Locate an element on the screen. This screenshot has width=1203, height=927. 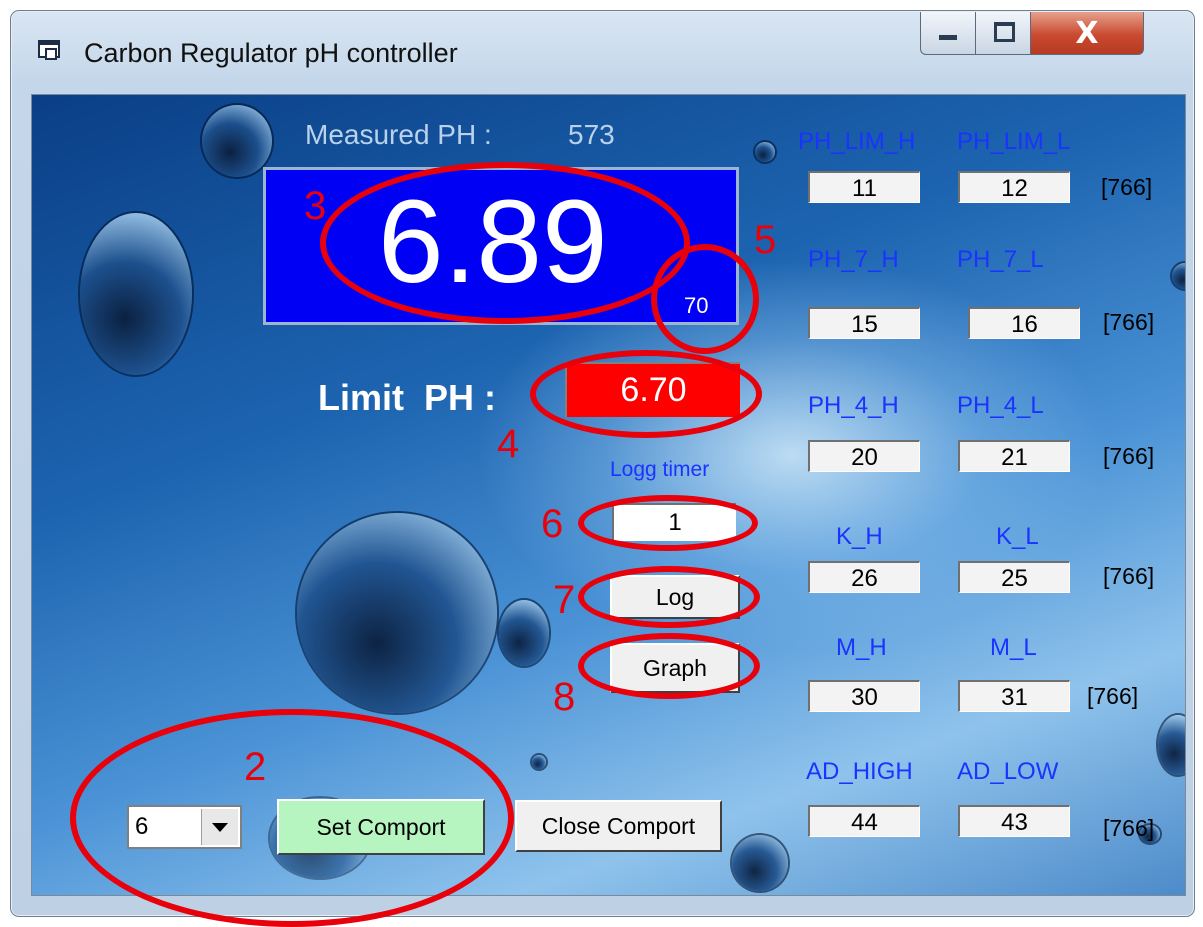
limit-ph-label: Limit PH : is located at coordinates (407, 397).